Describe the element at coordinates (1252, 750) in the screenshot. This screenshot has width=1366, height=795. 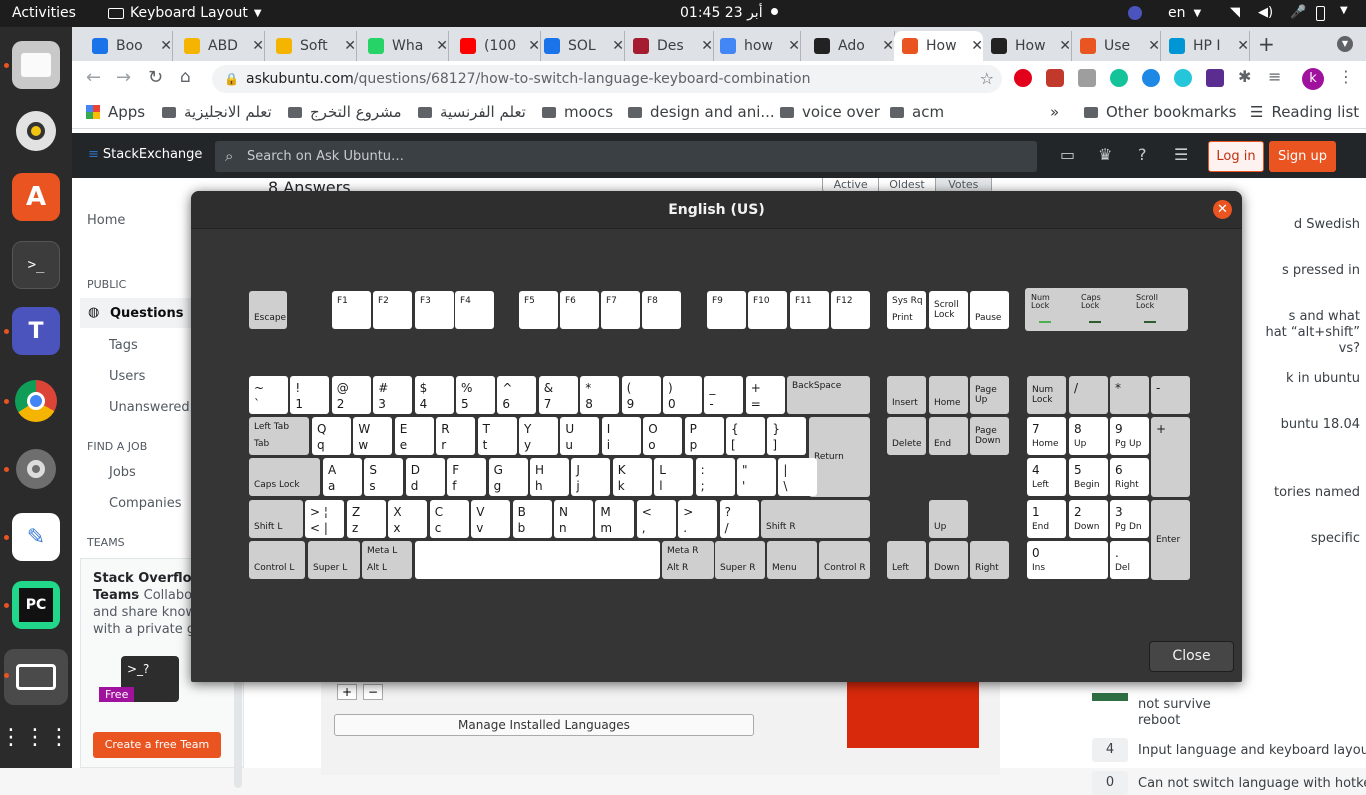
I see `related-question-link: Input language and keyboard layout` at that location.